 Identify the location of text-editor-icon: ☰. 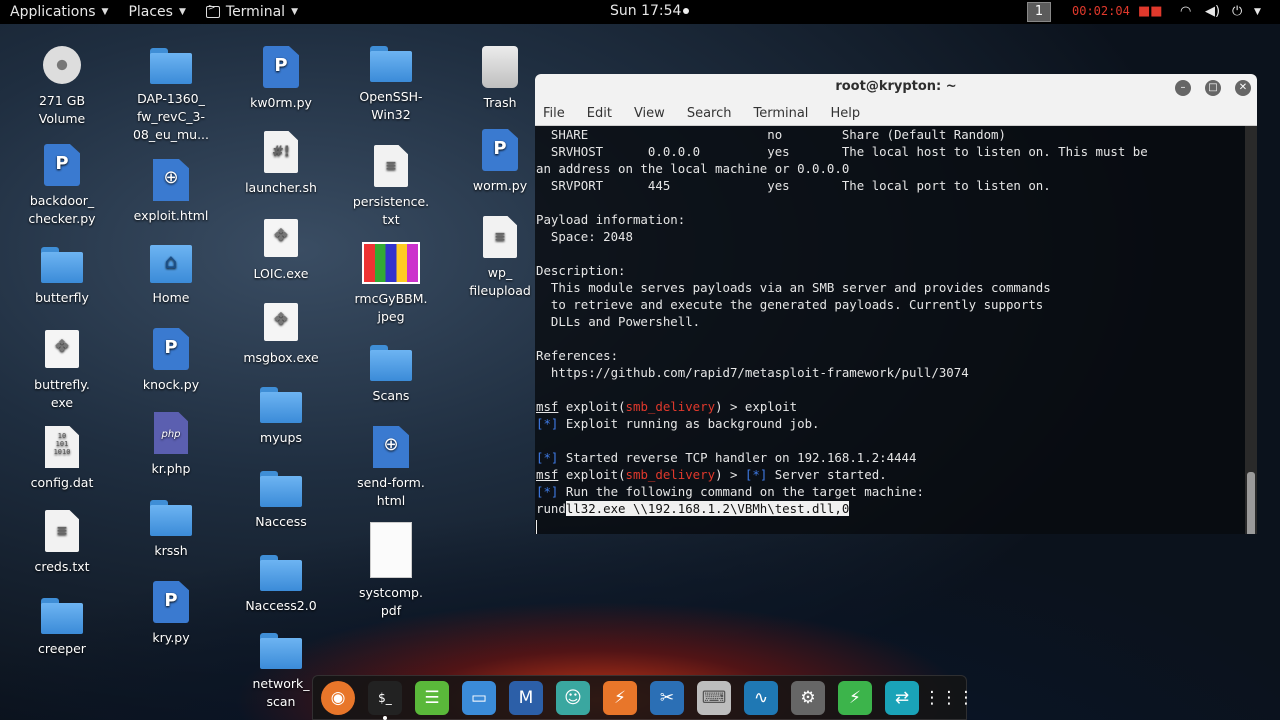
(432, 697).